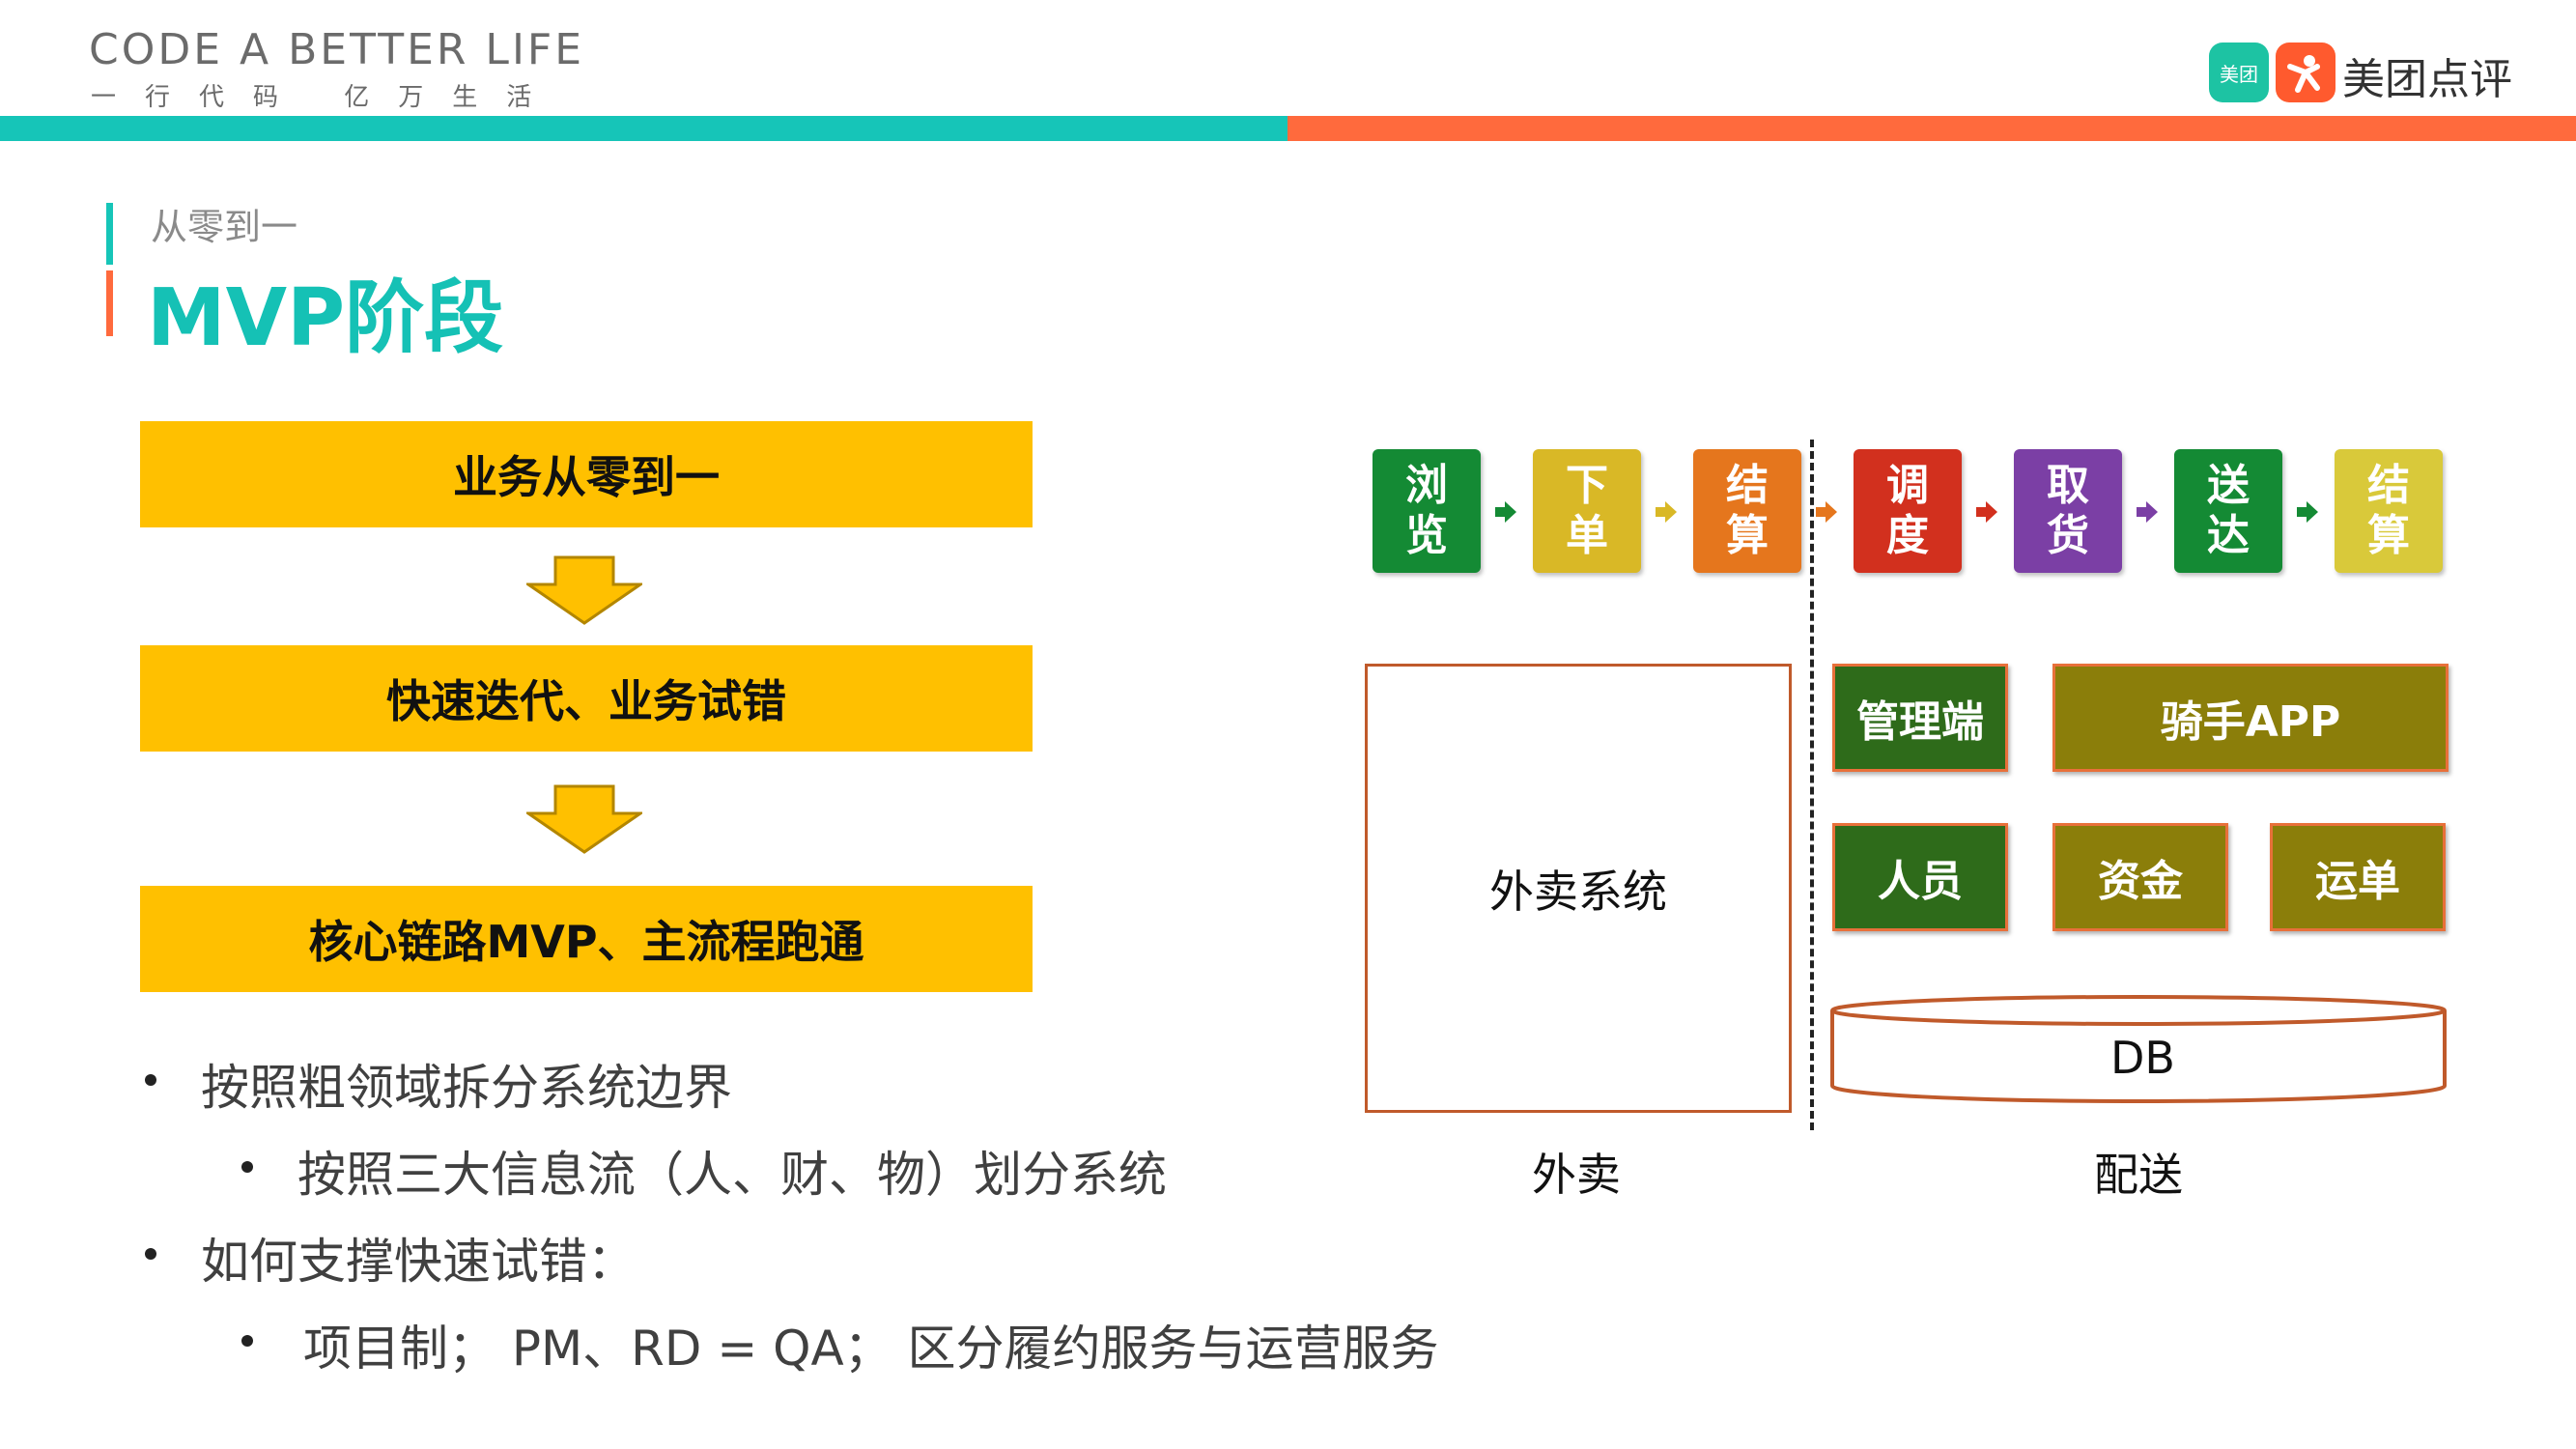 Image resolution: width=2576 pixels, height=1449 pixels. Describe the element at coordinates (224, 227) in the screenshot. I see `section-subtitle: 从零到一` at that location.